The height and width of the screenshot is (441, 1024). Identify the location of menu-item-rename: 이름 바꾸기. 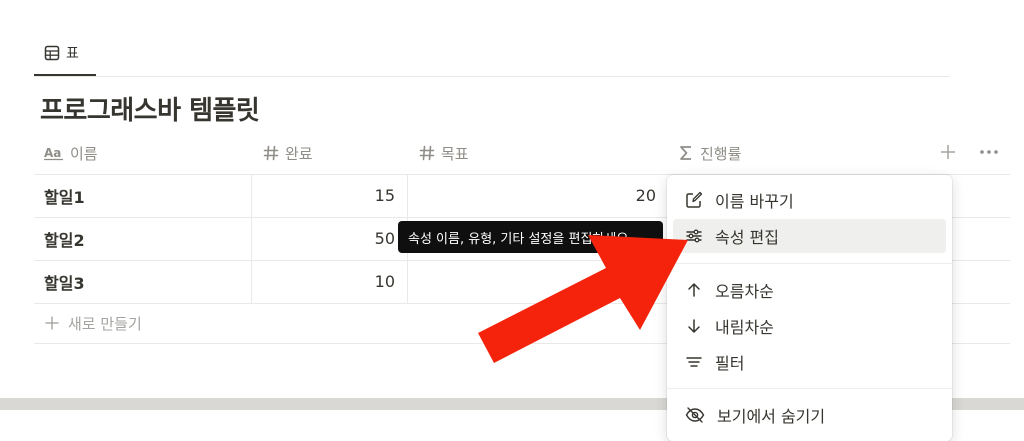
(809, 200).